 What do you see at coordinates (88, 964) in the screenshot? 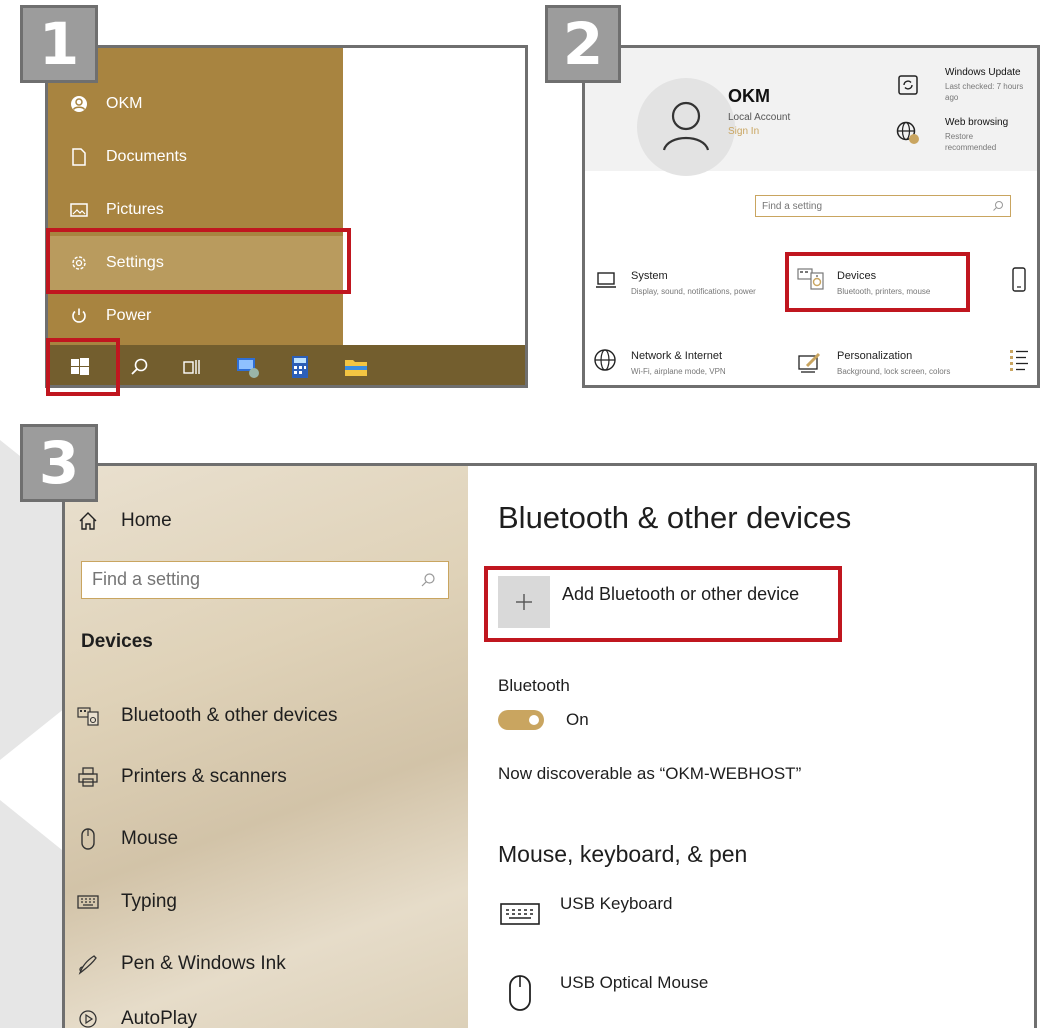
I see `pen-icon` at bounding box center [88, 964].